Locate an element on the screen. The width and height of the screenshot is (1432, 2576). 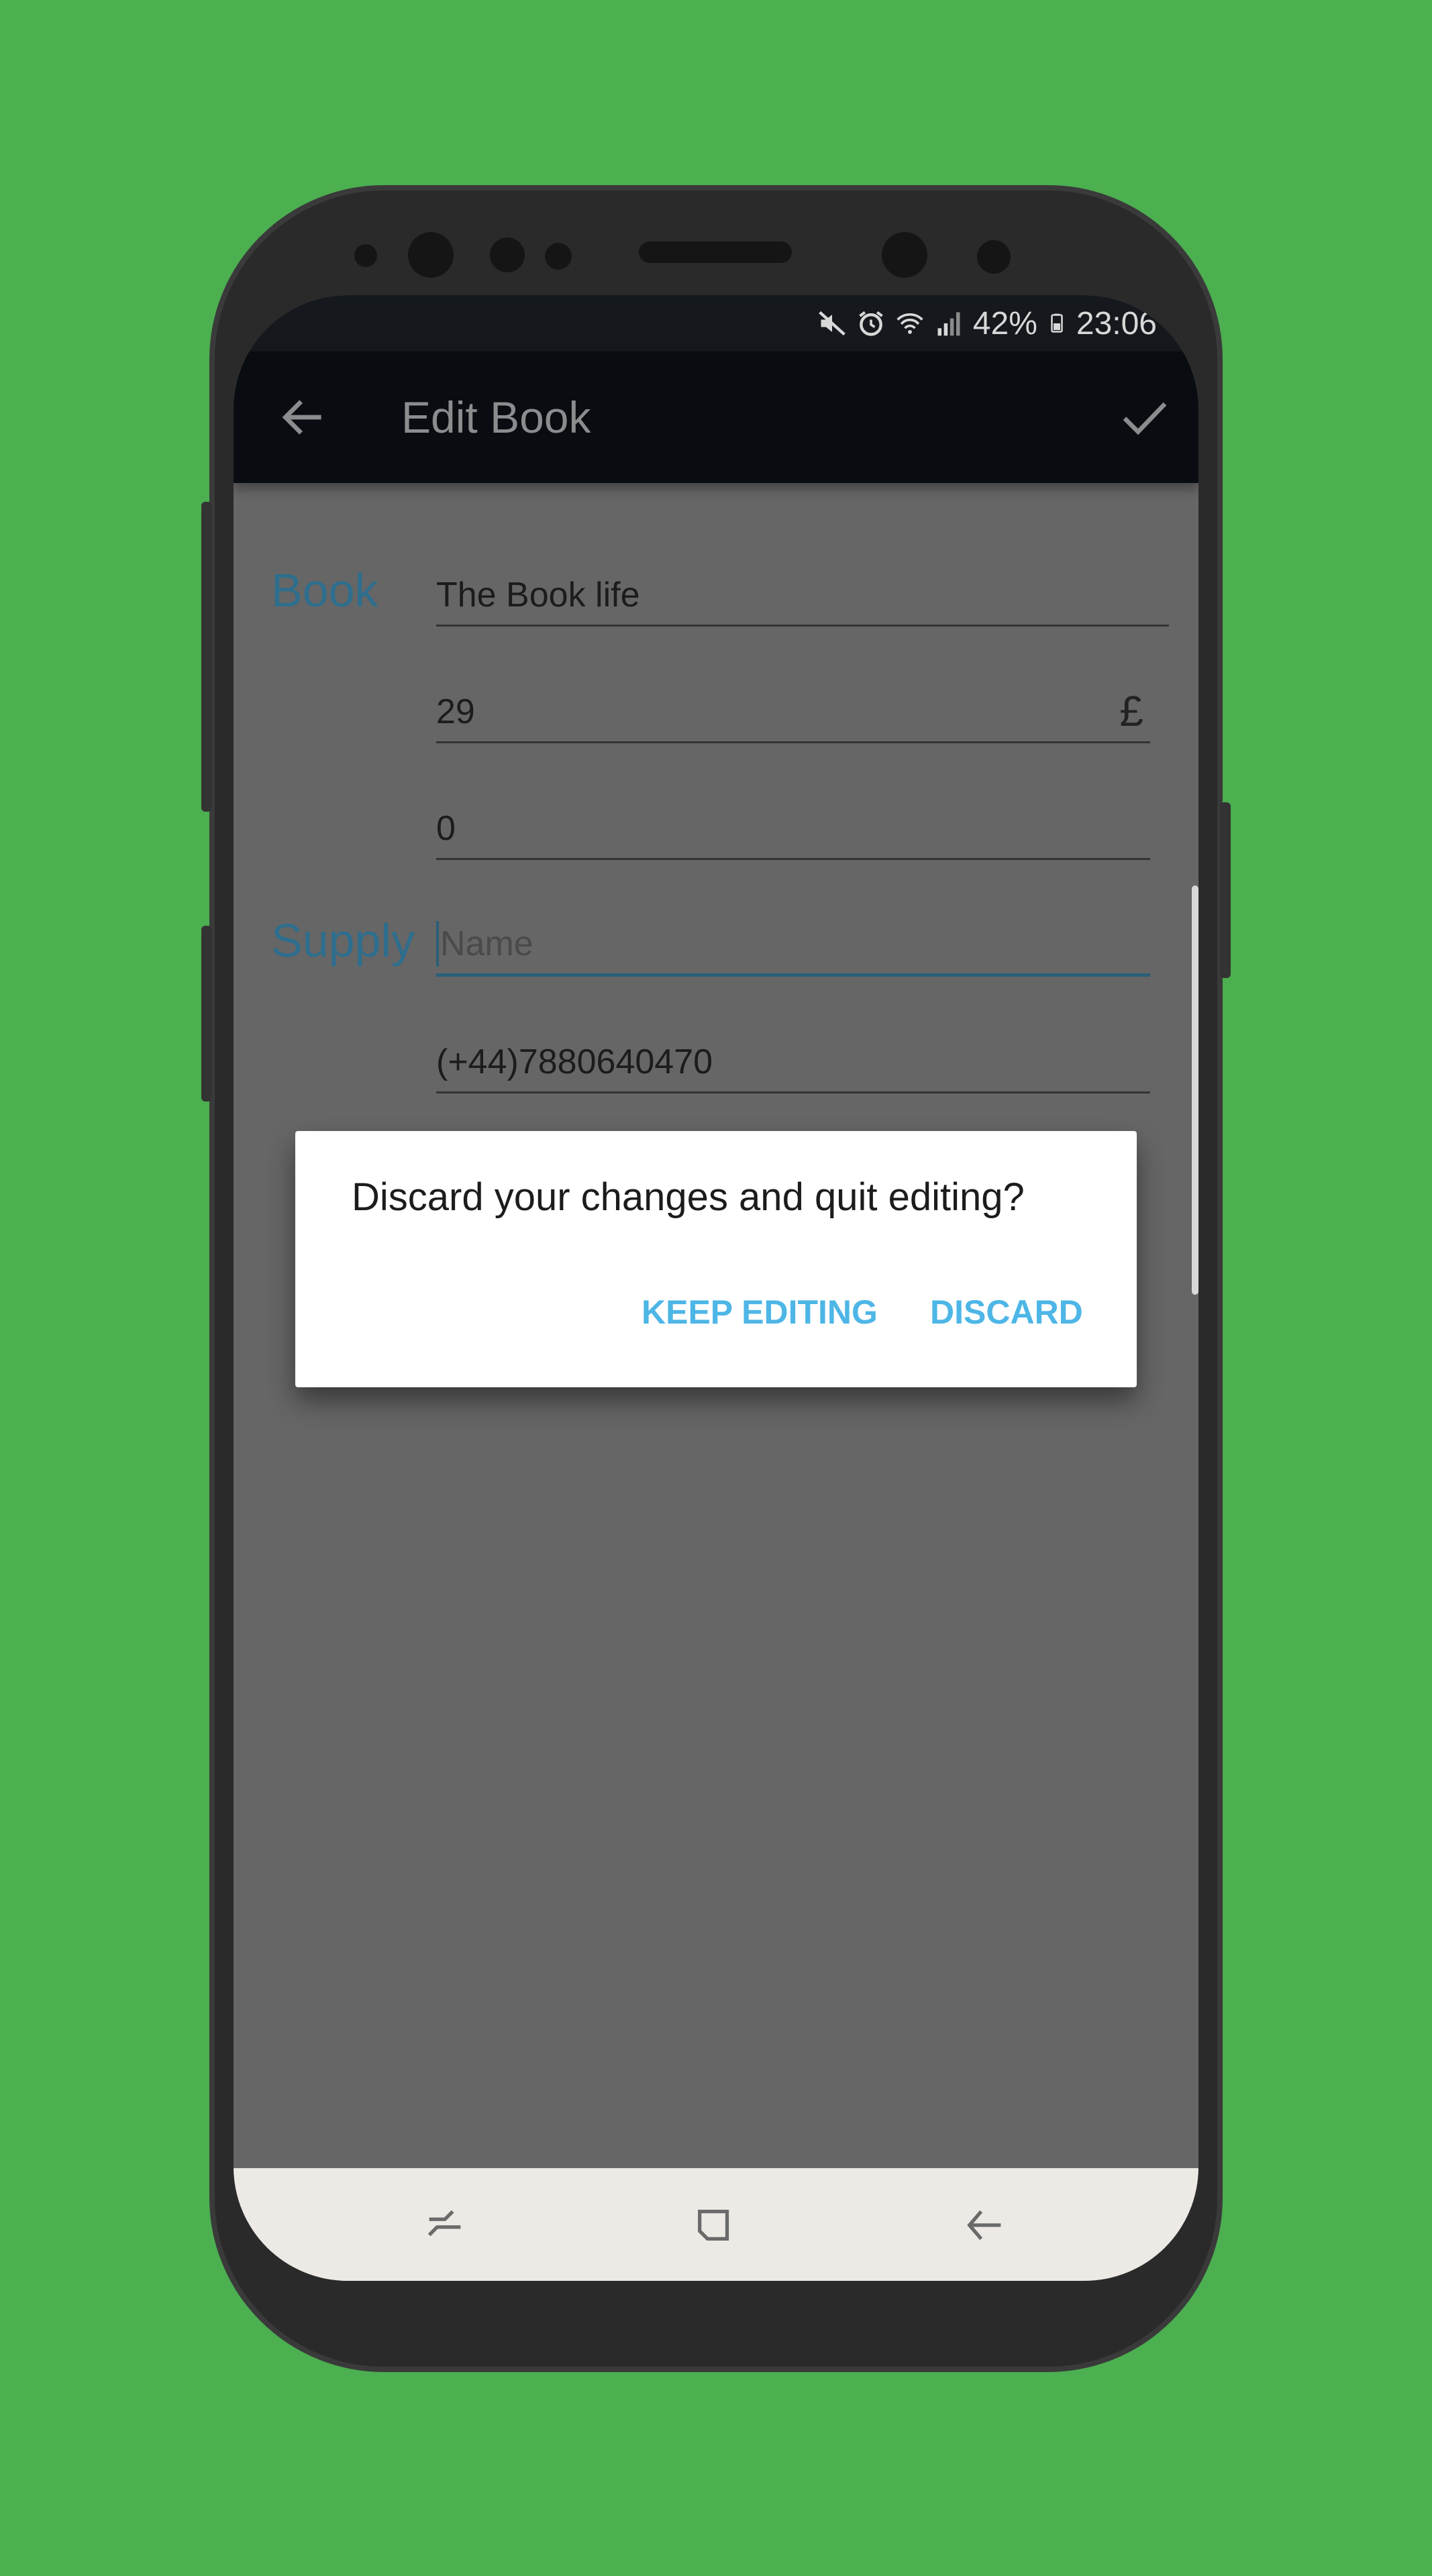
page-title: Edit Book is located at coordinates (496, 417).